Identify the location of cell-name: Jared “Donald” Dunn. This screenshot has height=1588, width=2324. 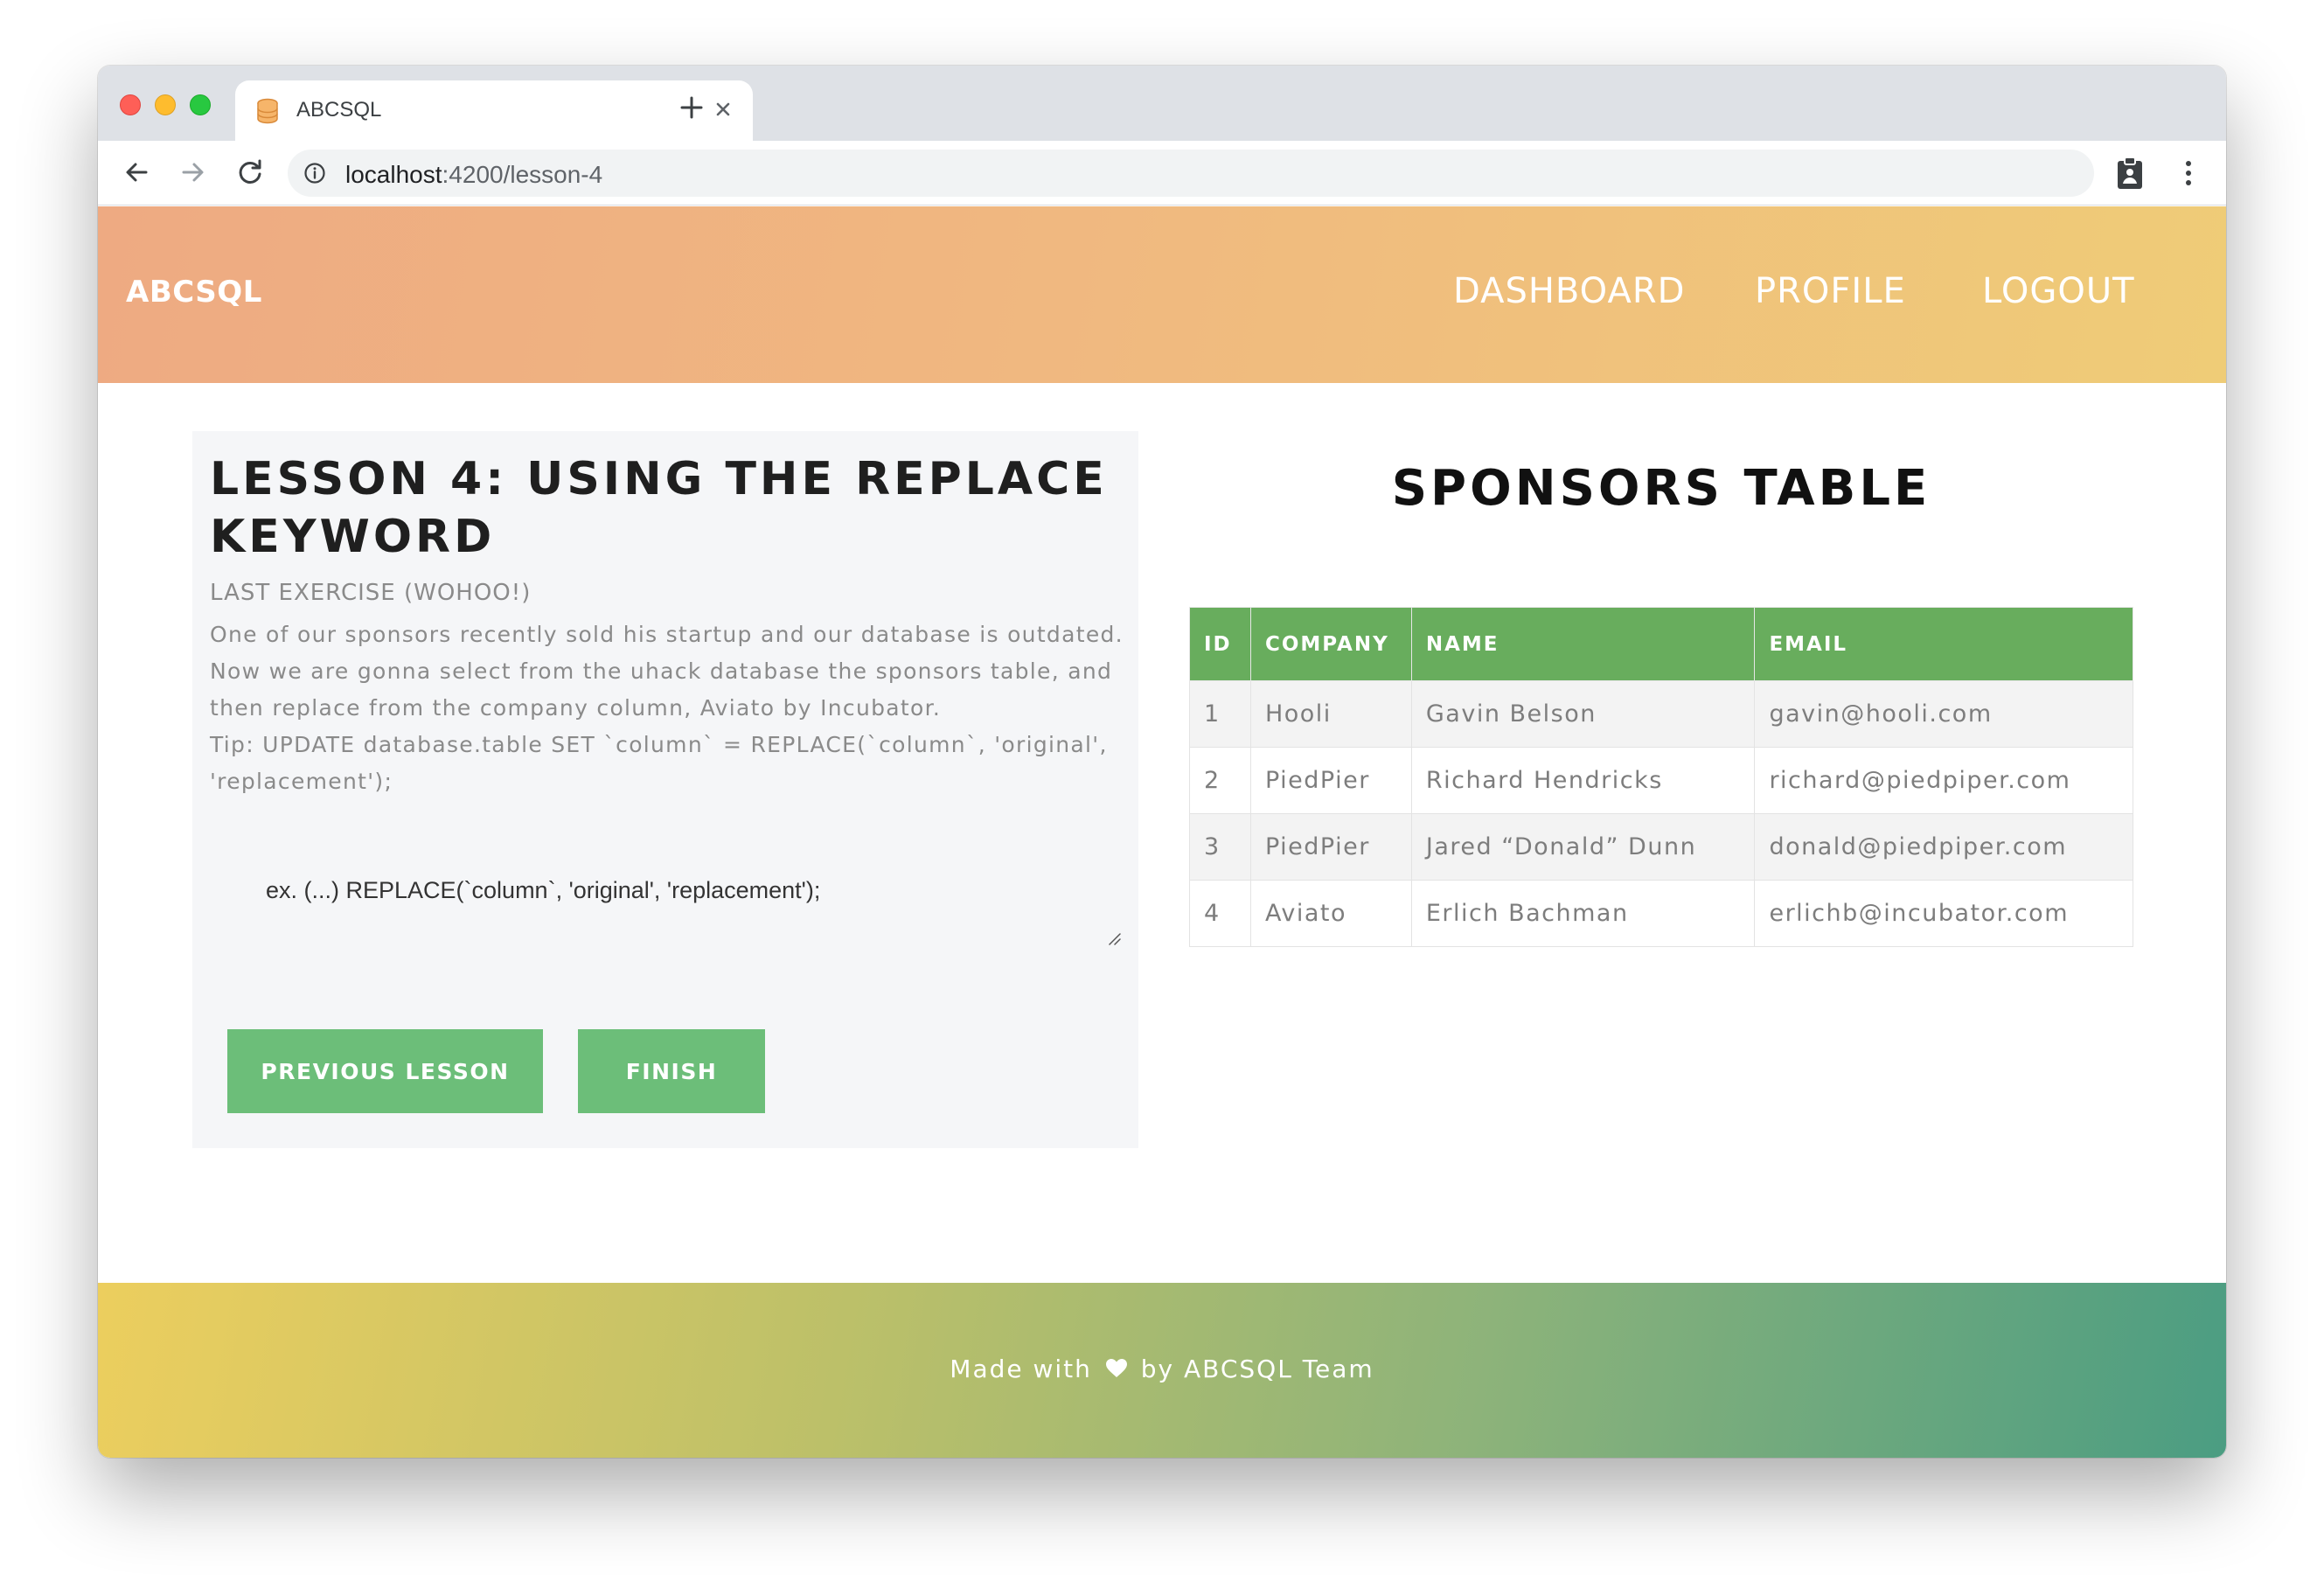
(1583, 847).